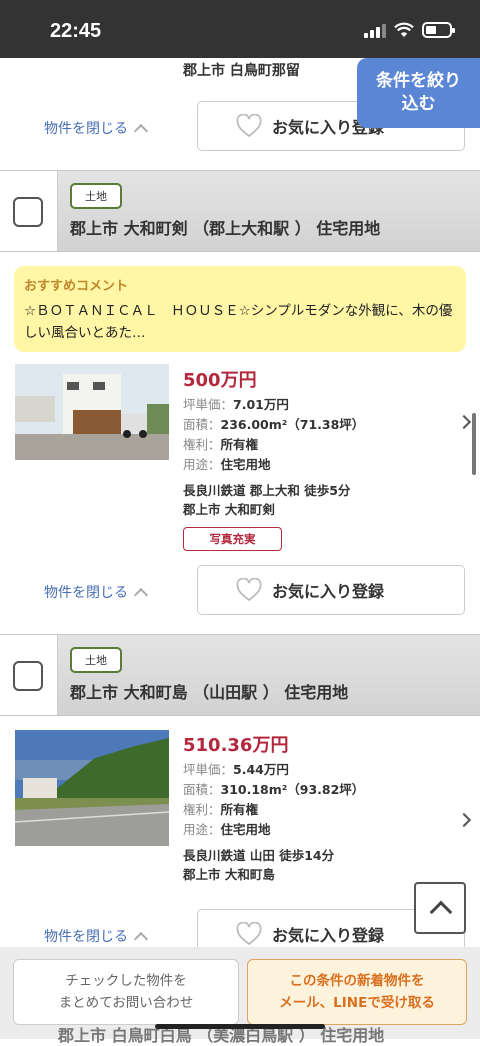 Image resolution: width=480 pixels, height=1046 pixels. Describe the element at coordinates (418, 93) in the screenshot. I see `filter-button: 条件を絞り 込む` at that location.